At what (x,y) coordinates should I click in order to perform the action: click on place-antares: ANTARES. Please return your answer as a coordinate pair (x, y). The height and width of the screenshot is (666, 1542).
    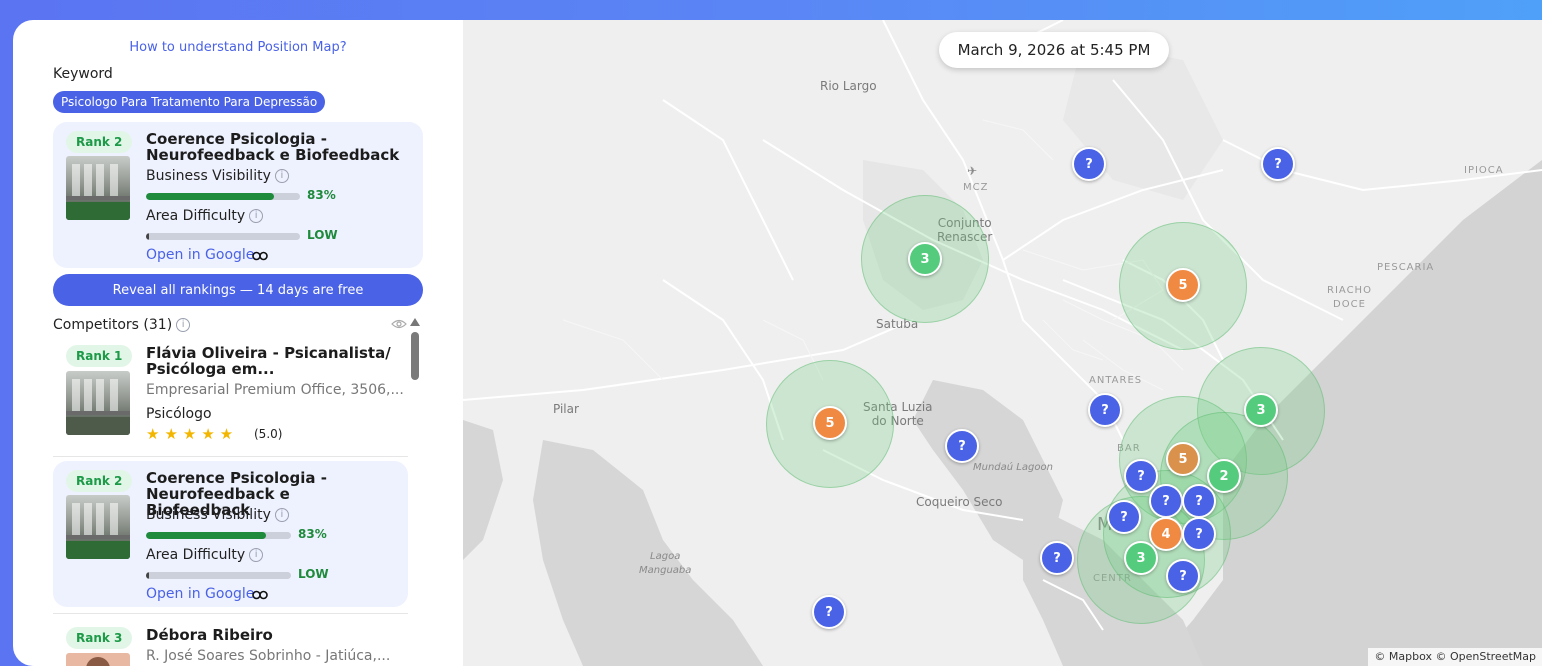
    Looking at the image, I should click on (1116, 380).